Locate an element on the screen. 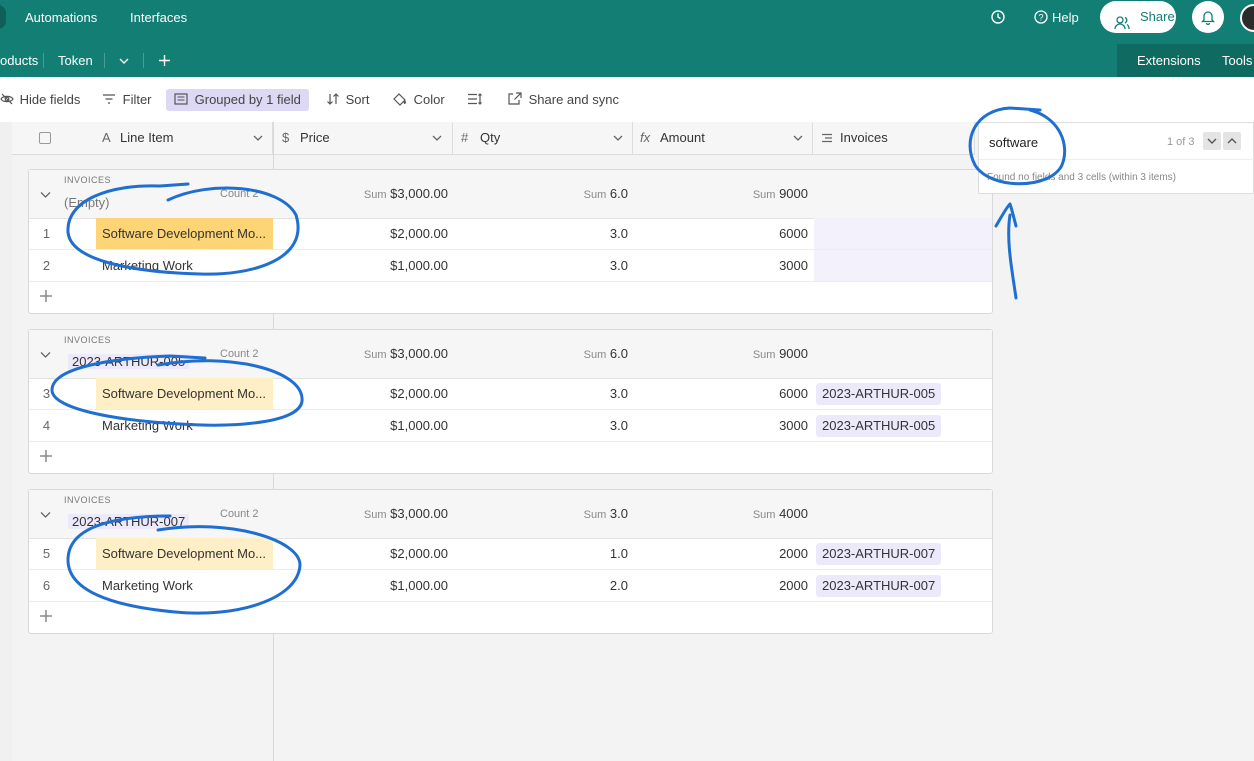 This screenshot has height=761, width=1254. previous-result-button is located at coordinates (1232, 141).